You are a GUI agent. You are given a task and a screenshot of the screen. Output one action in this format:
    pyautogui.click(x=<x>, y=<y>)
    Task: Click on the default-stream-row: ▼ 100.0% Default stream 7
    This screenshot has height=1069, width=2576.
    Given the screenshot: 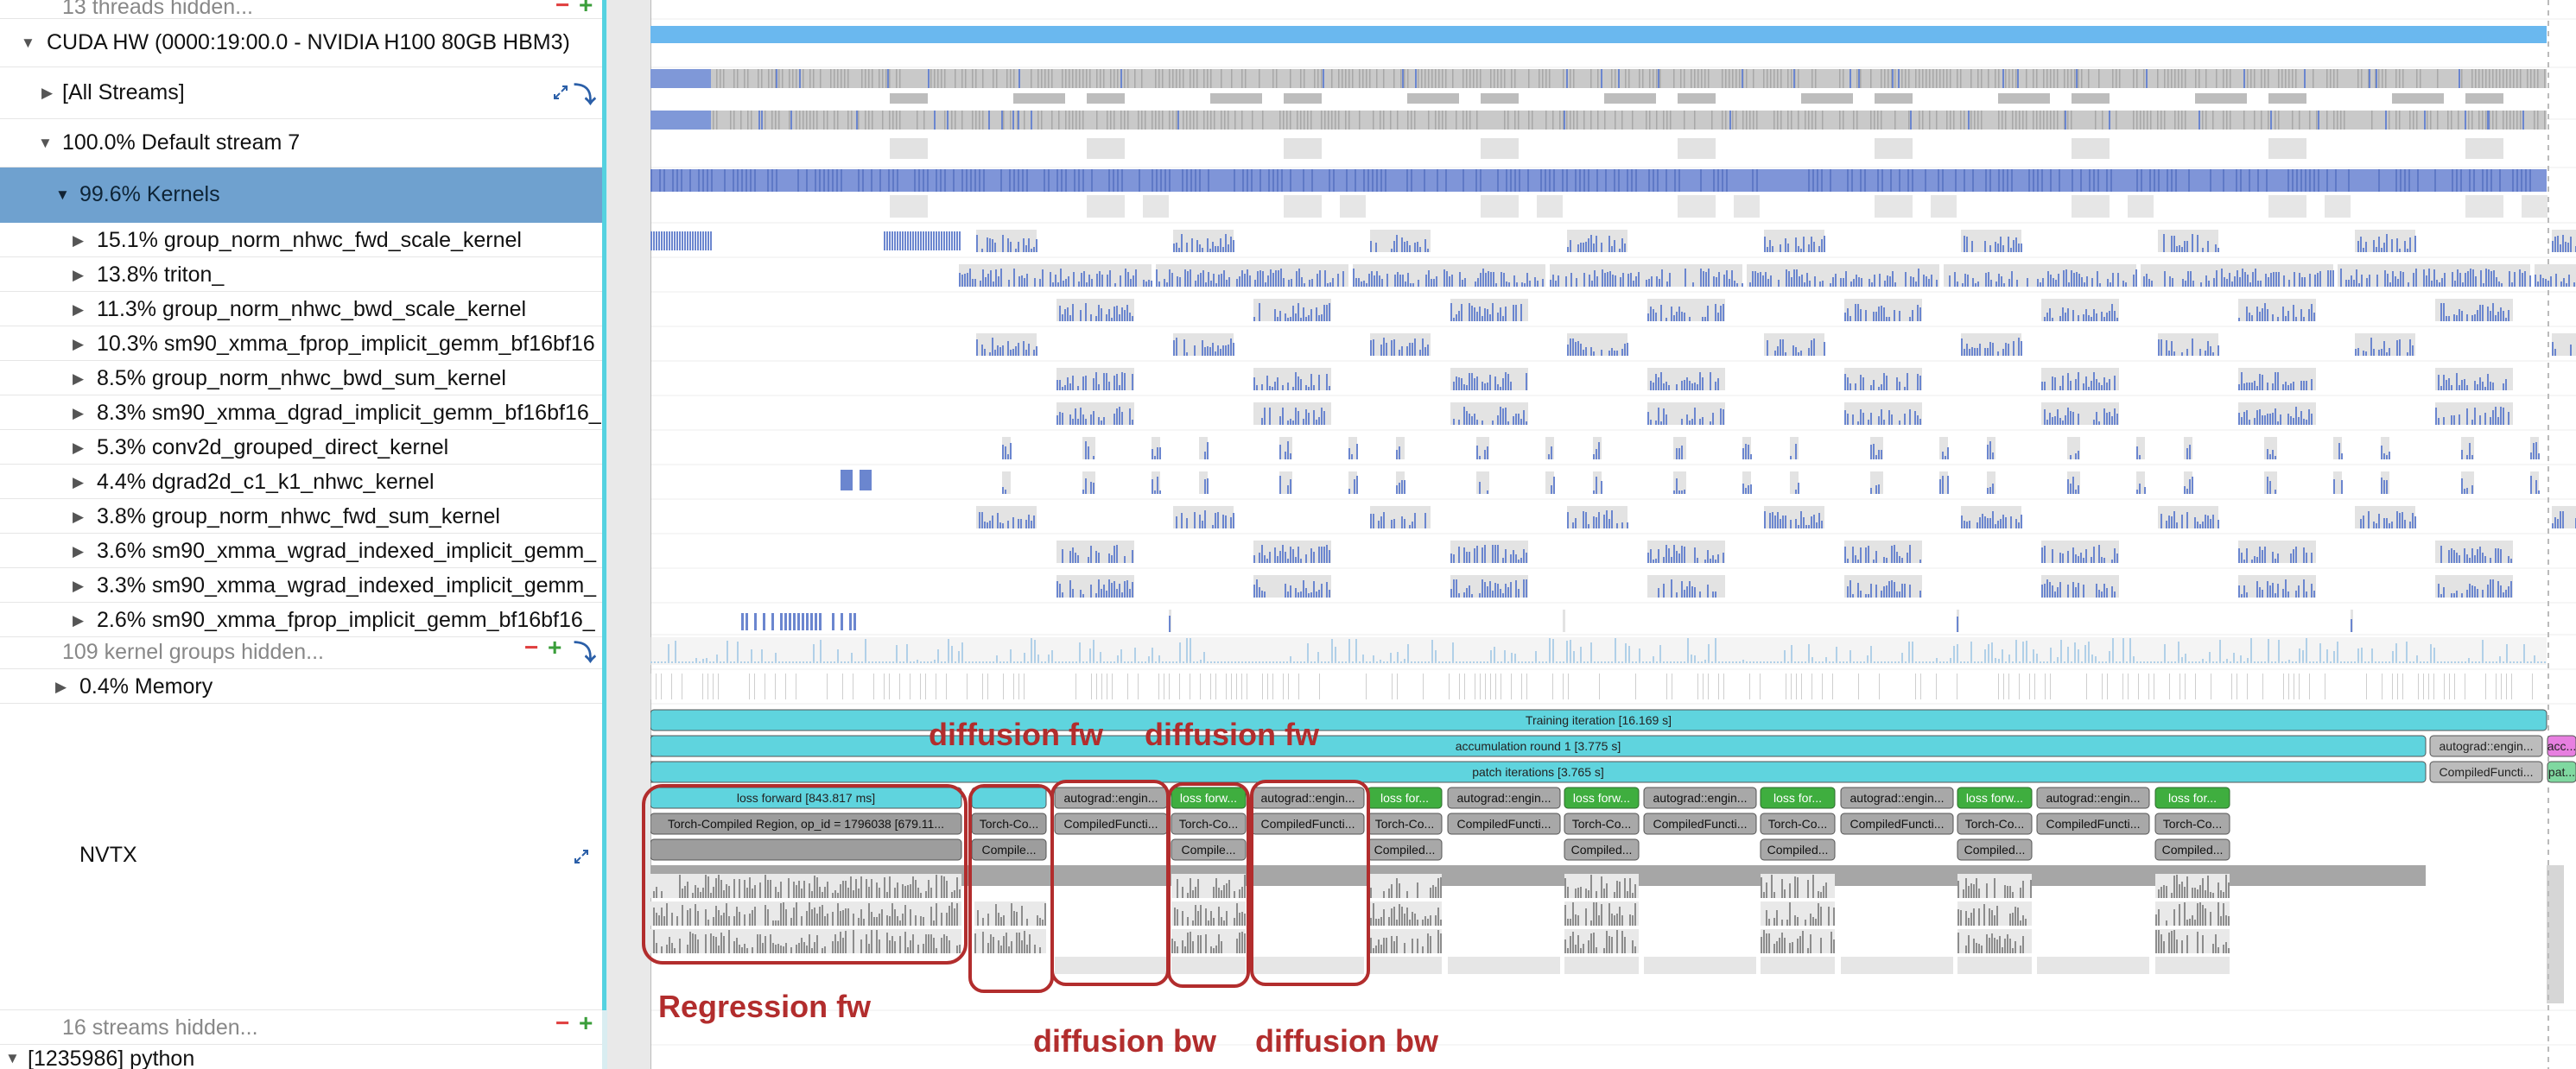 What is the action you would take?
    pyautogui.click(x=301, y=144)
    